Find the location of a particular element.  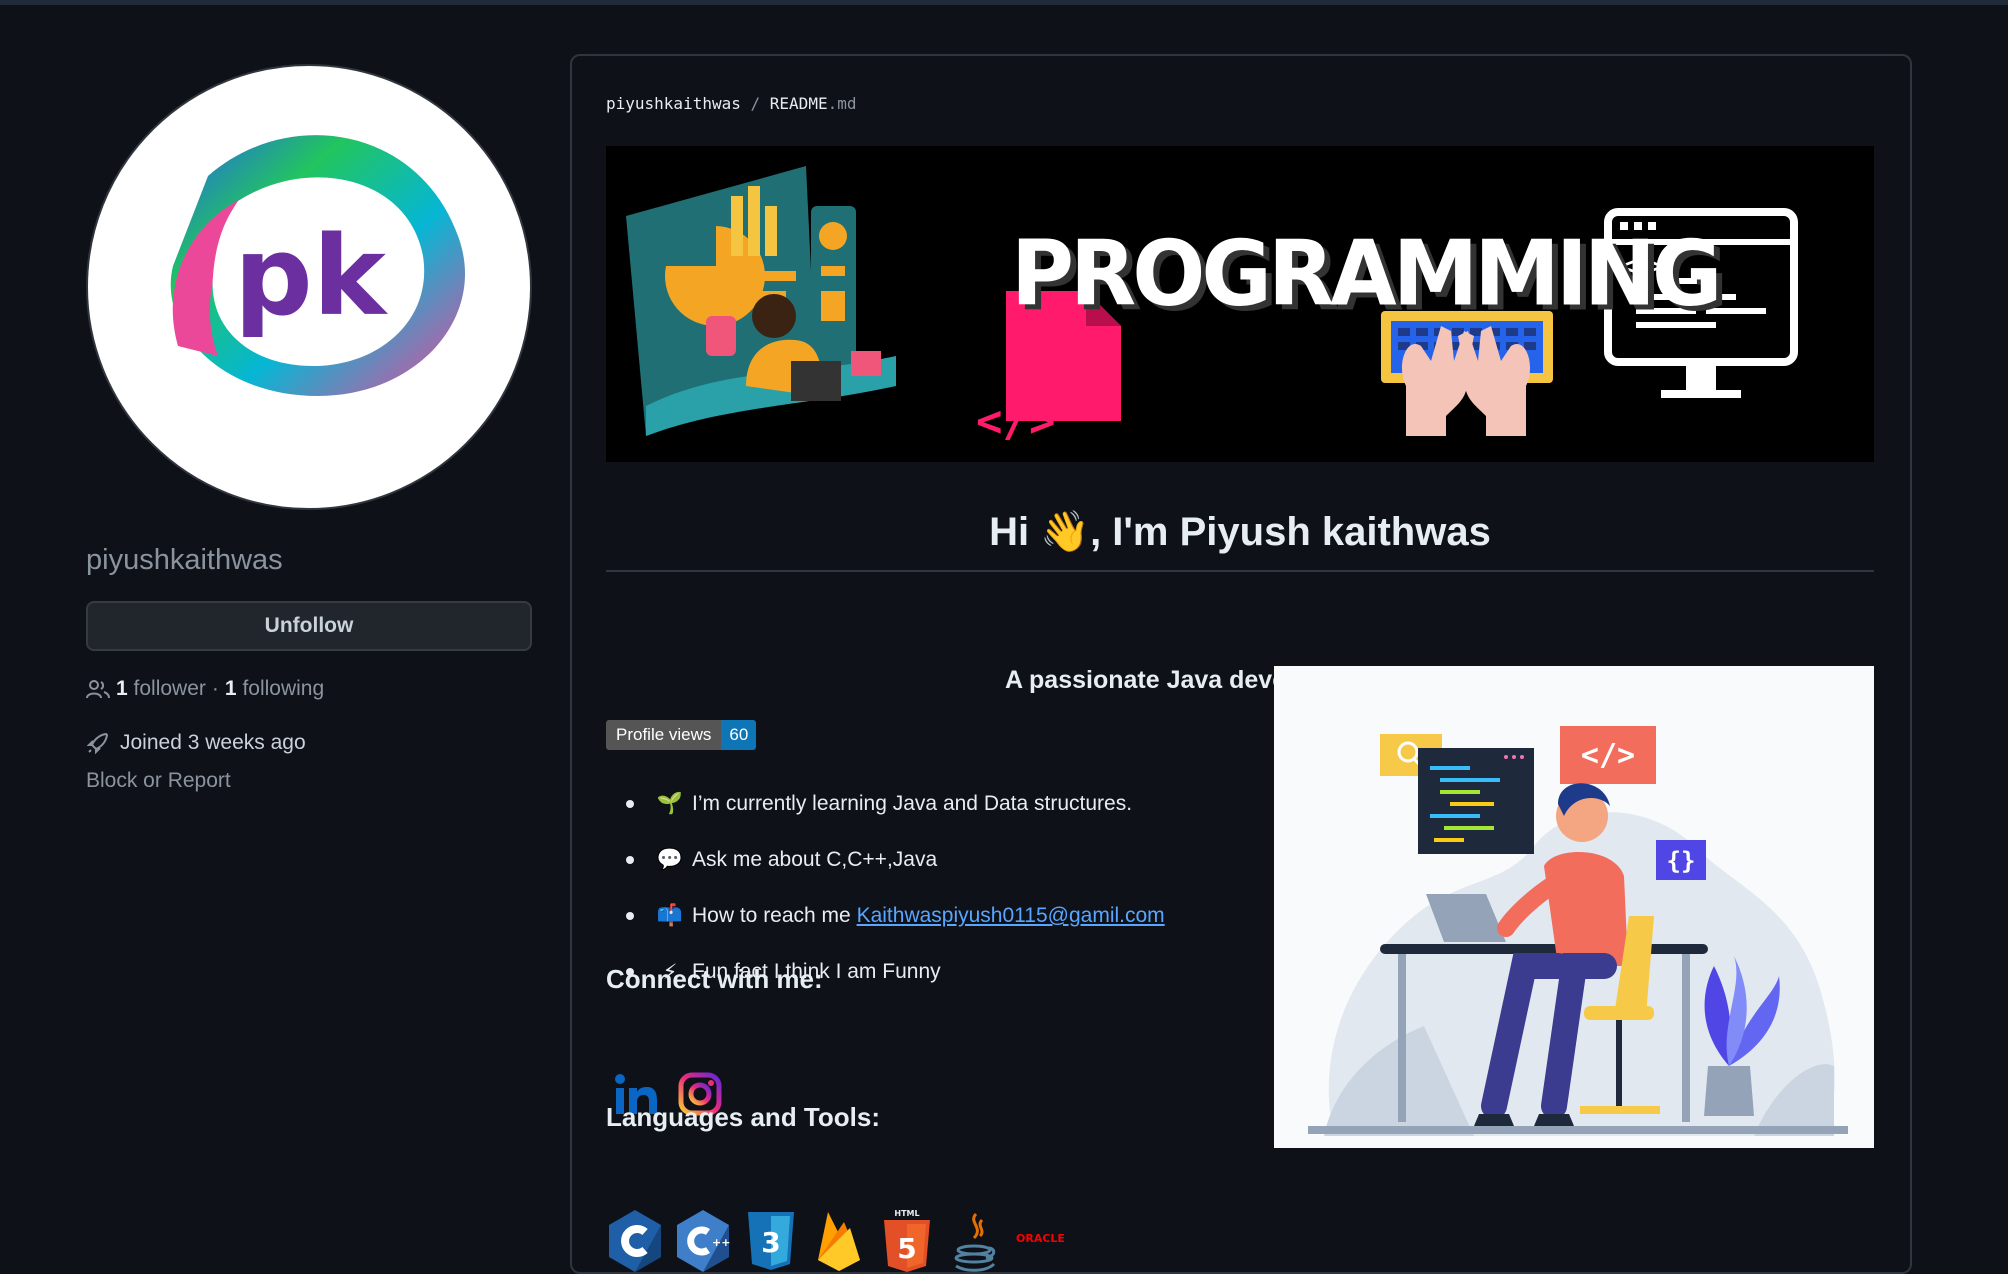

block-report-link: Block or Report is located at coordinates (309, 781).